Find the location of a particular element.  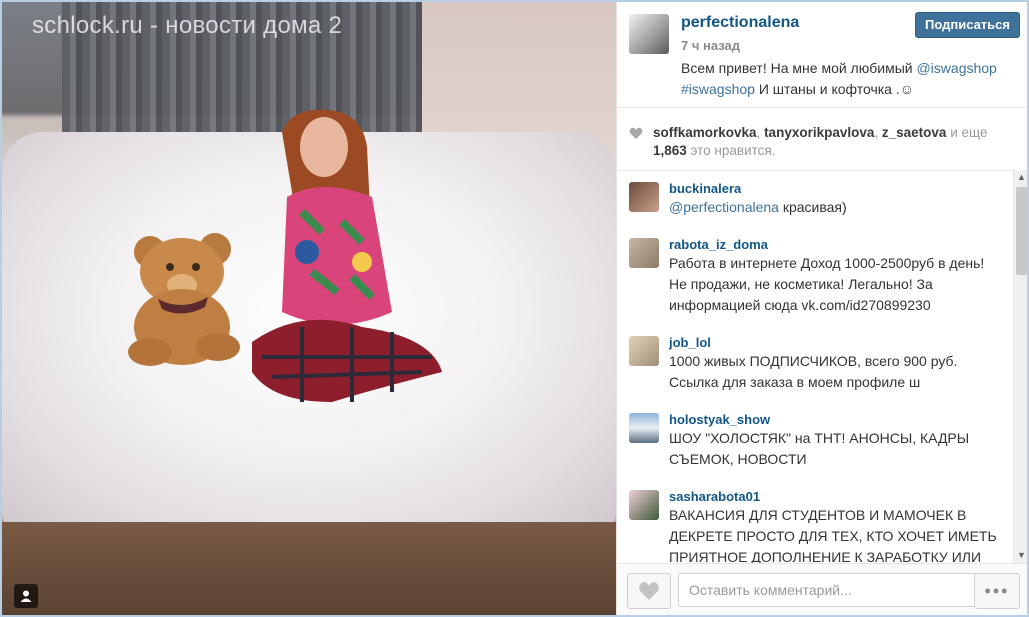

scroll-down-arrow-icon: ▼ is located at coordinates (1020, 555).